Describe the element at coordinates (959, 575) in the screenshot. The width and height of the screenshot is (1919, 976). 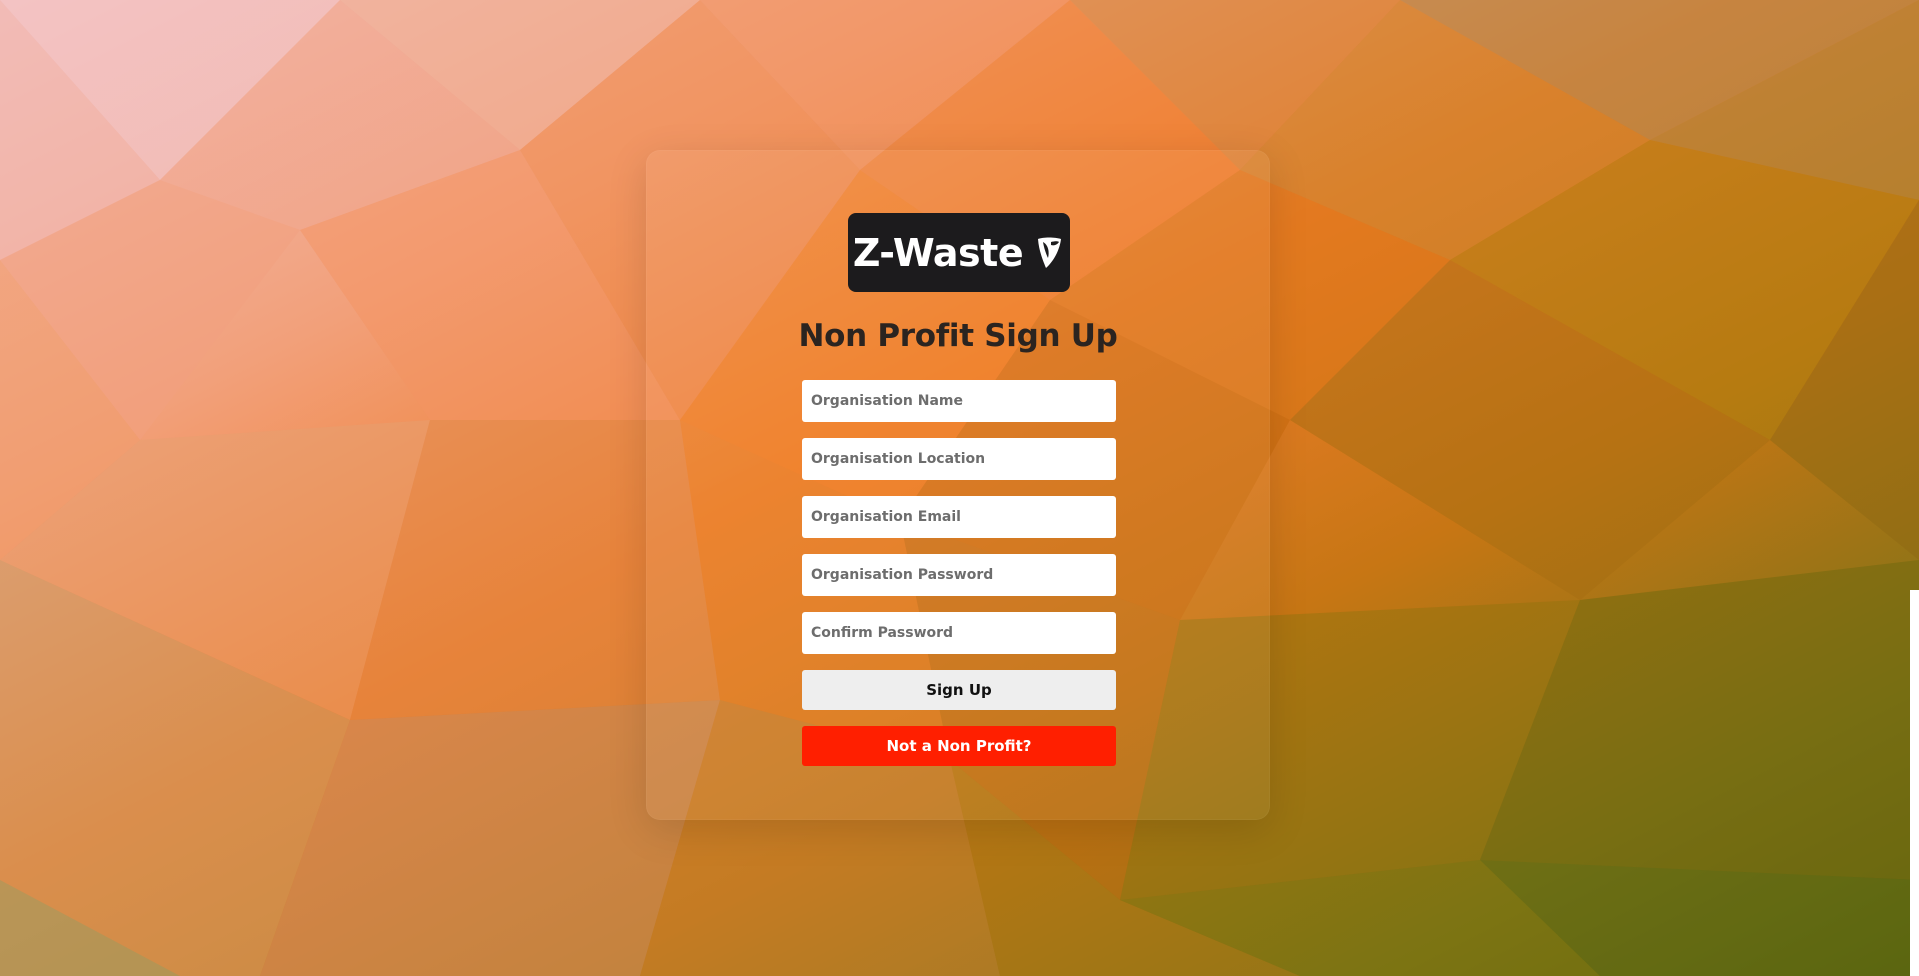
I see `organisation-password-input` at that location.